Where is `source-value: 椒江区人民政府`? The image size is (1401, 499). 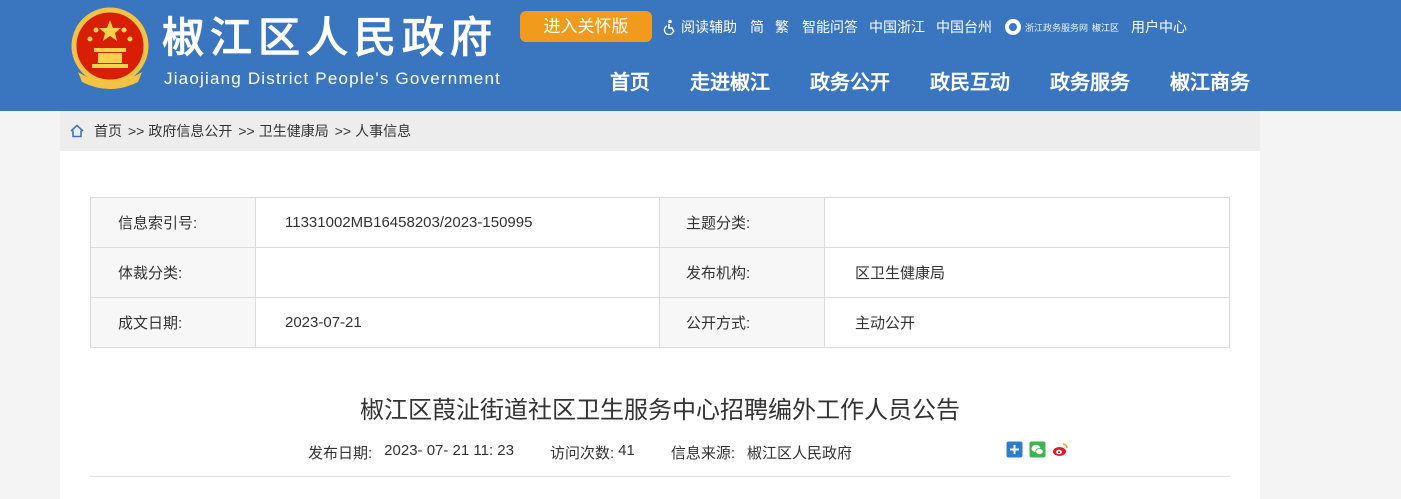
source-value: 椒江区人民政府 is located at coordinates (800, 453).